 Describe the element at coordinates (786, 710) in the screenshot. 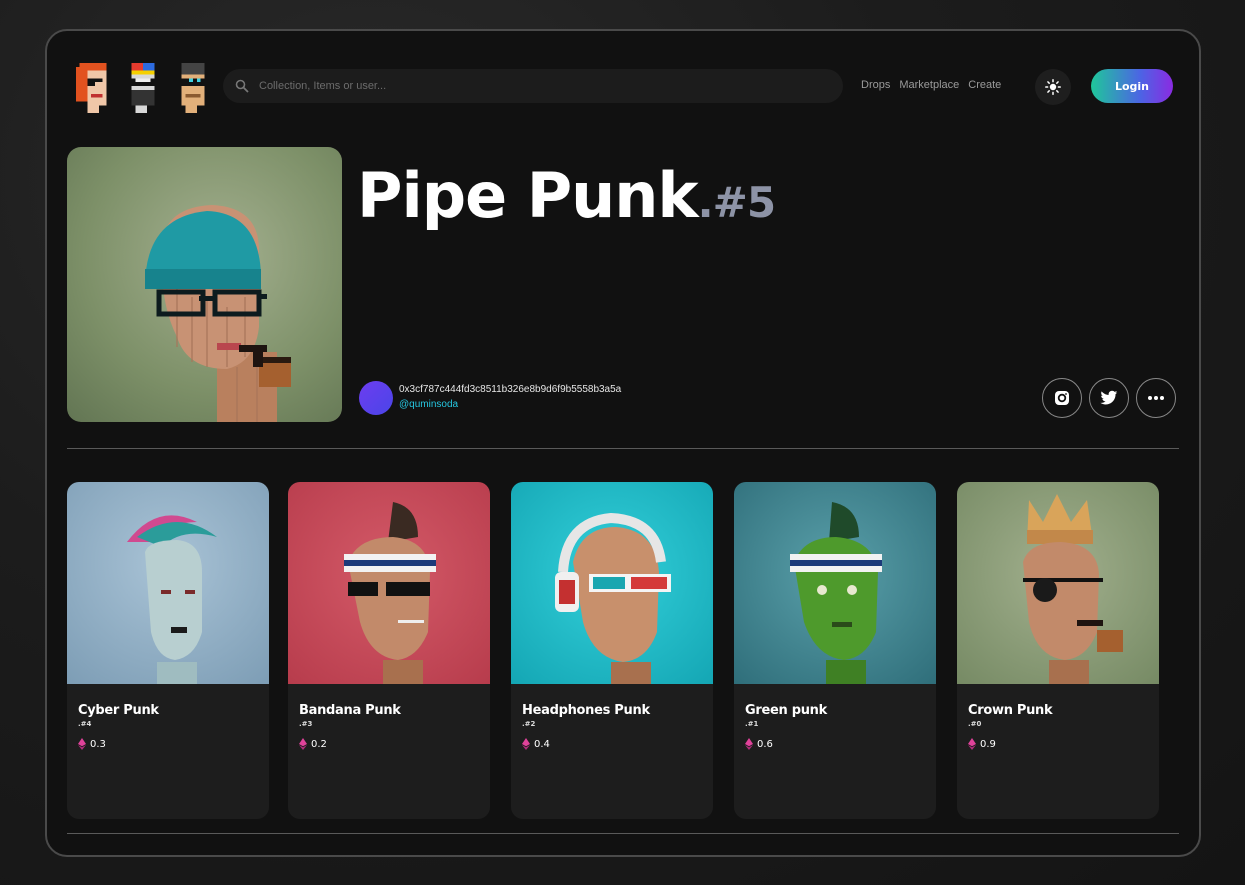

I see `card-title: Green punk` at that location.